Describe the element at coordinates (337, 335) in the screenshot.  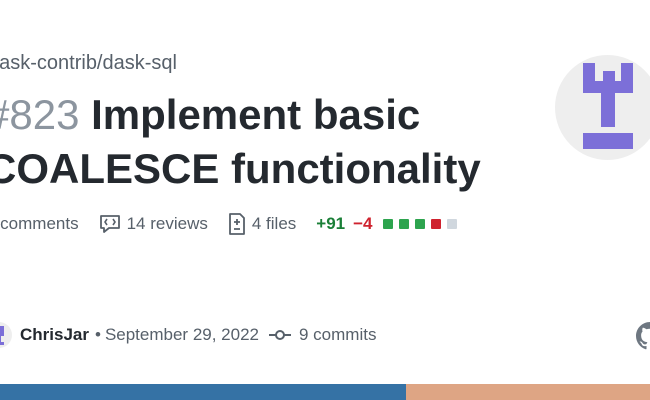
I see `commits-count: 9 commits` at that location.